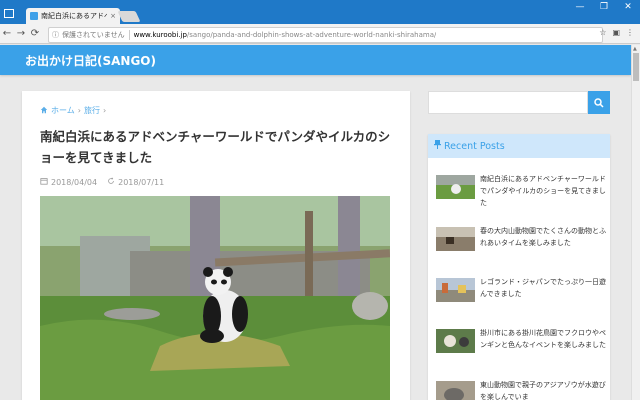  I want to click on reload-button: ⟳, so click(35, 33).